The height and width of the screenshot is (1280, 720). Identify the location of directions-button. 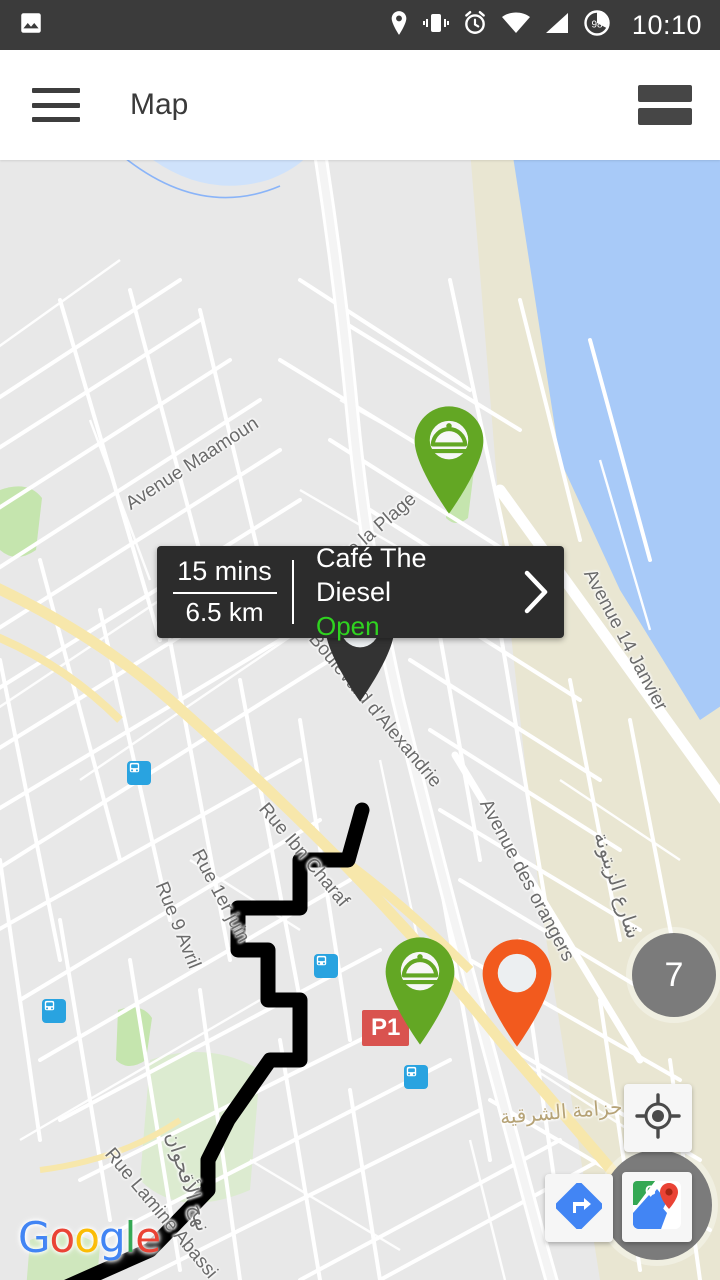
(579, 1208).